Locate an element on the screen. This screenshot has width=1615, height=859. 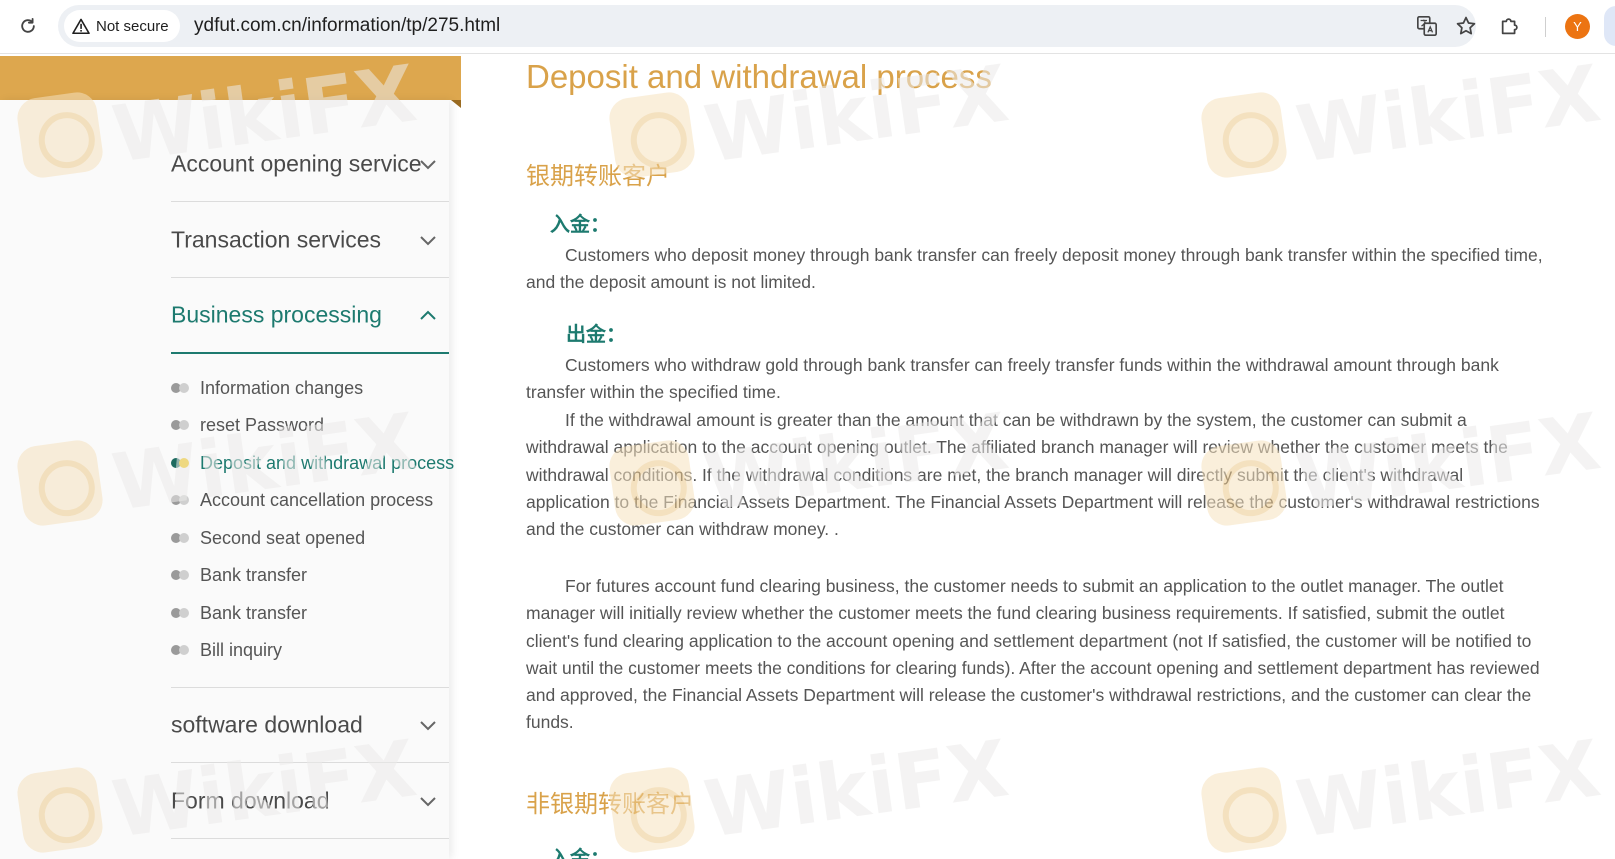
page-title: Deposit and withdrawal process is located at coordinates (759, 76).